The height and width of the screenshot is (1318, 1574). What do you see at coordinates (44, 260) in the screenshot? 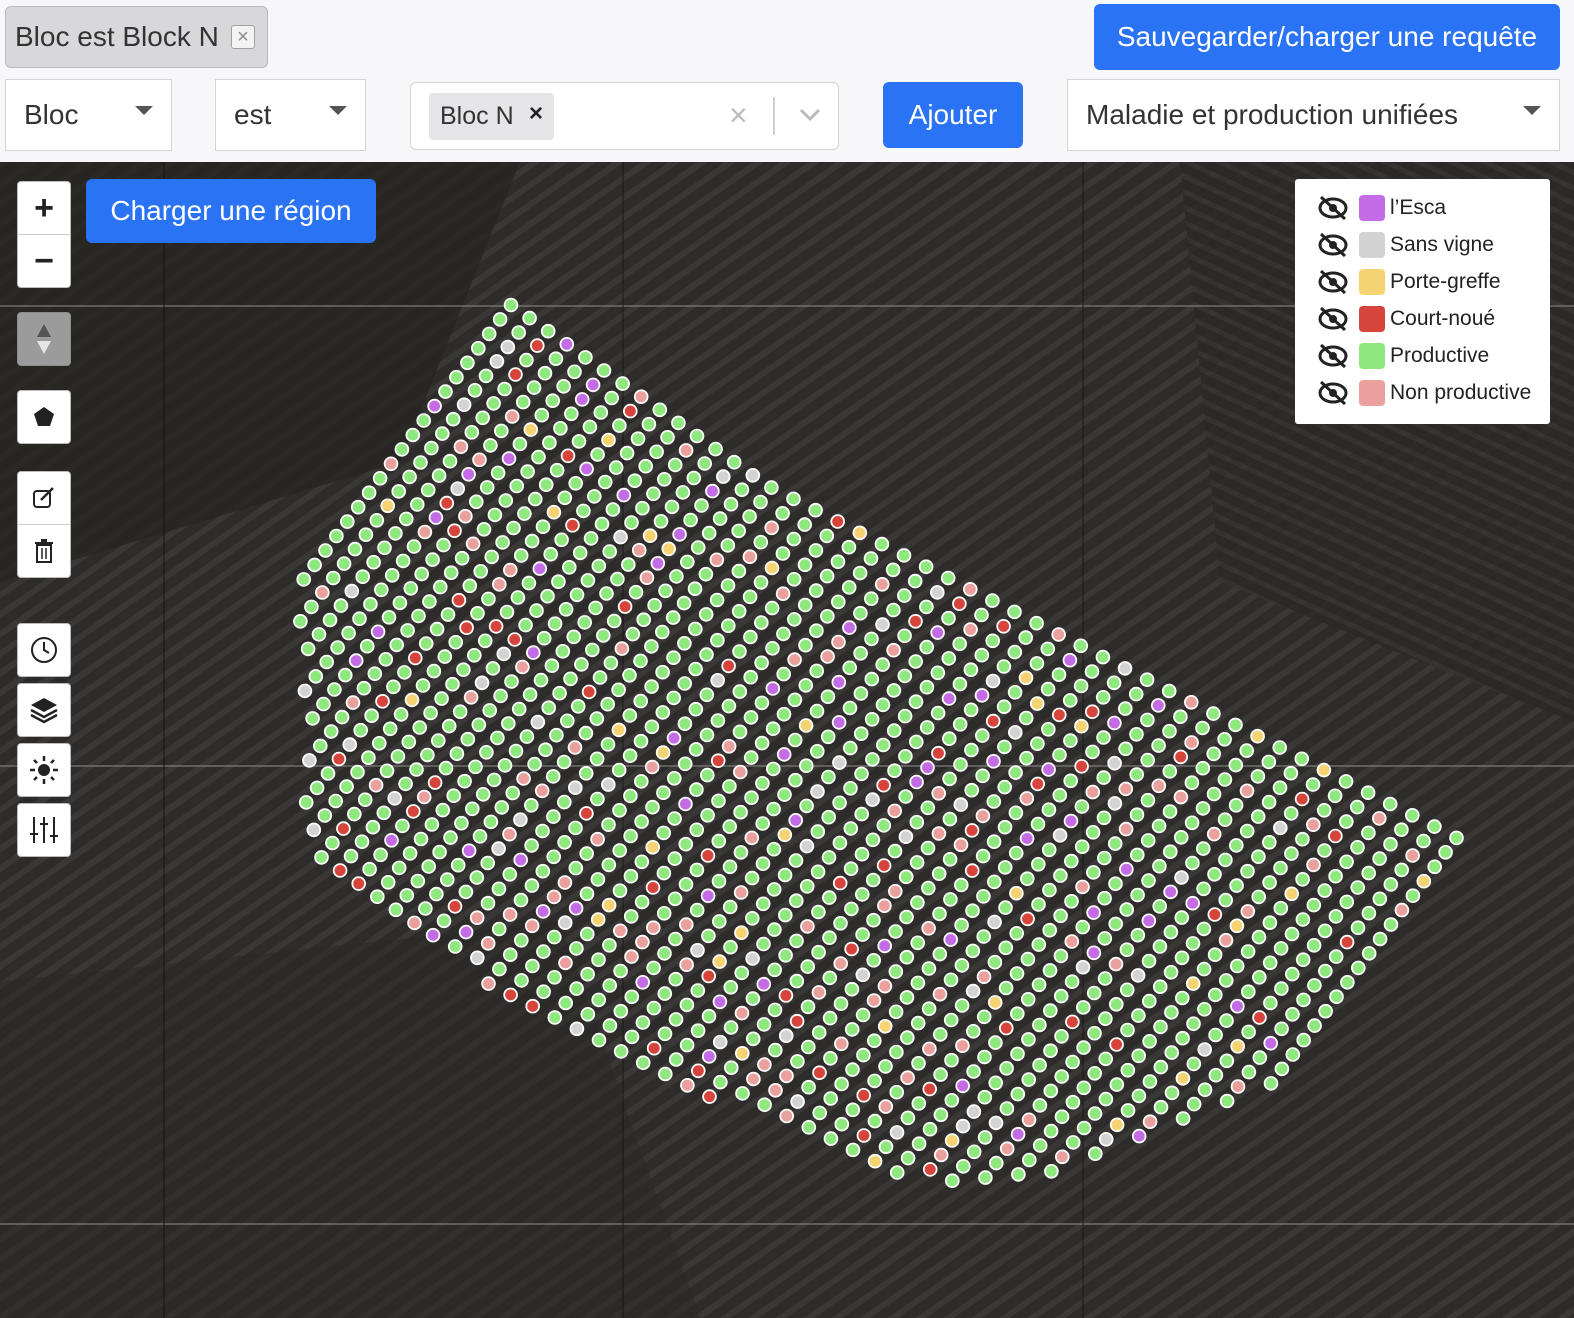
I see `zoom-out-button: −` at bounding box center [44, 260].